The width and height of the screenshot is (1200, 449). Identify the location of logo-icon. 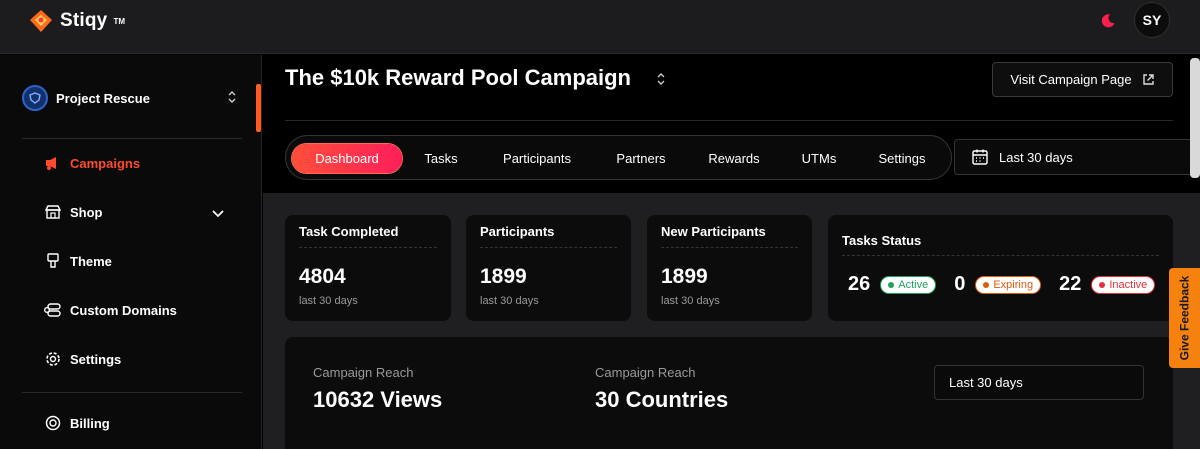
(41, 21).